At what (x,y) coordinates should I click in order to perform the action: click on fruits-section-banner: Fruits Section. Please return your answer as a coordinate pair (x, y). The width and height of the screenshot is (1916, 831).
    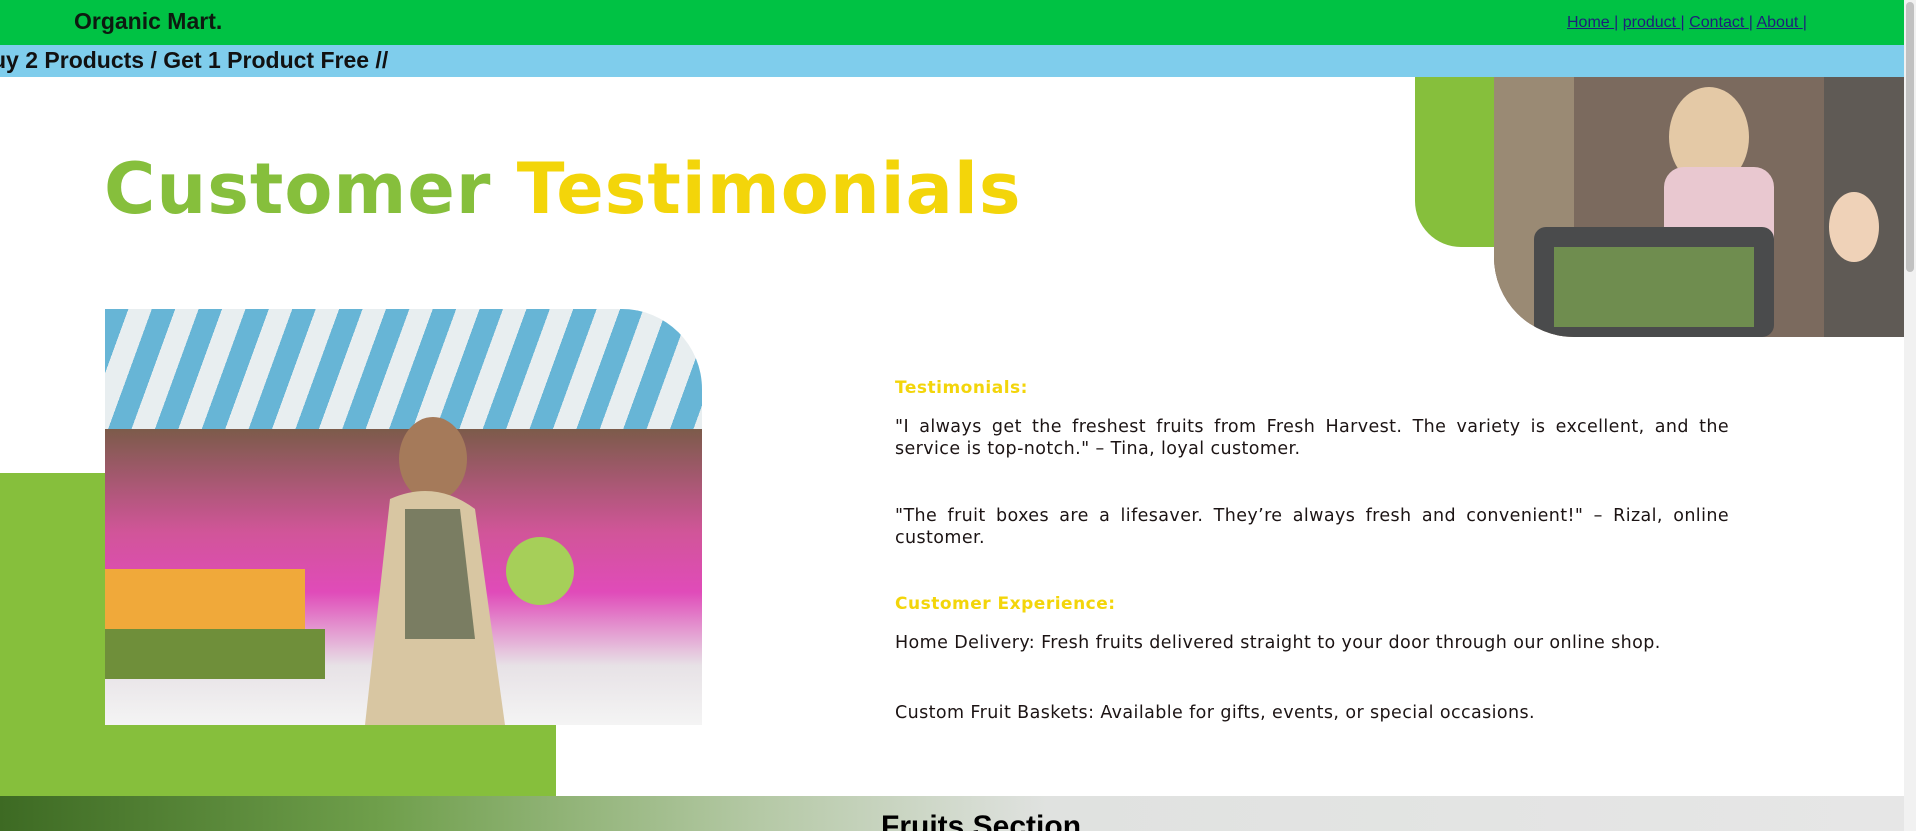
    Looking at the image, I should click on (952, 813).